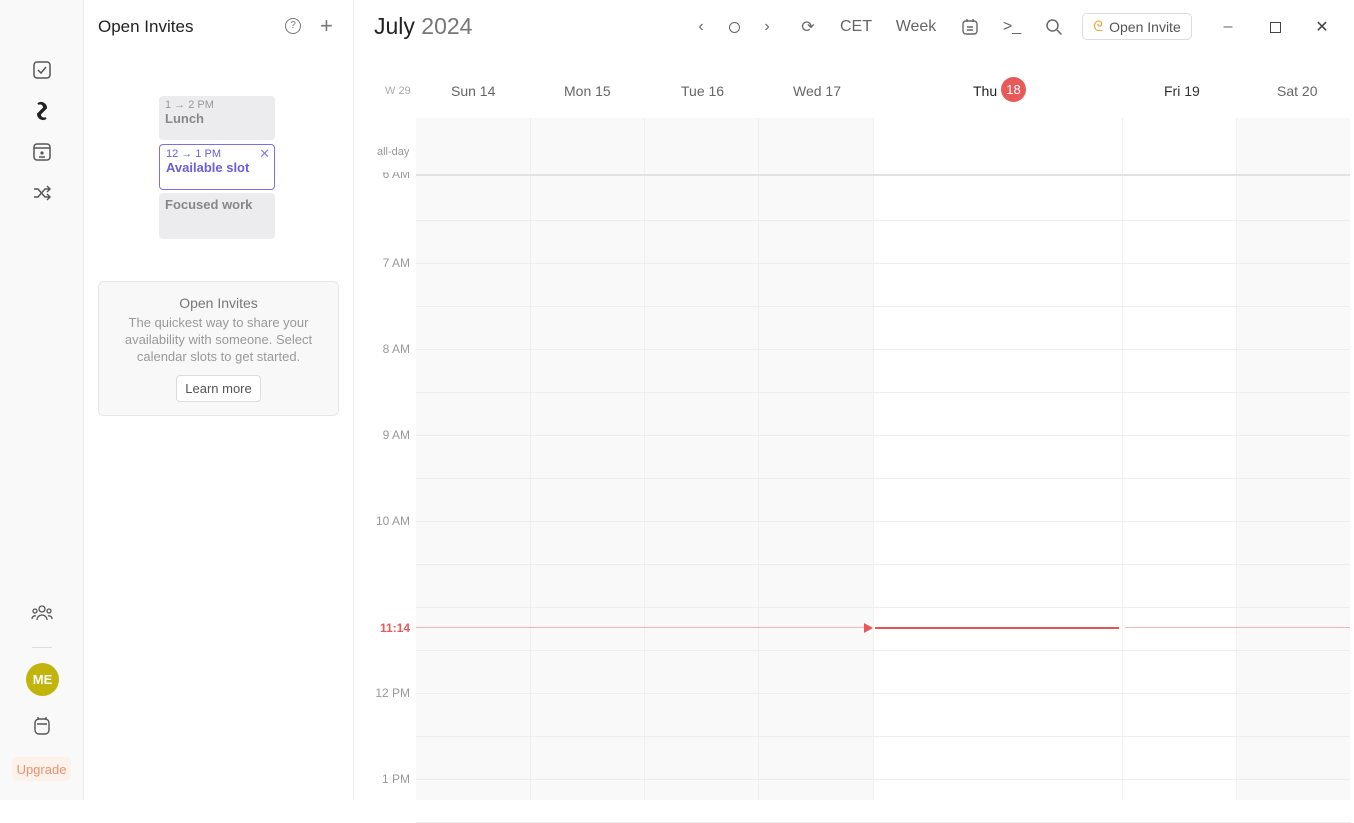 This screenshot has width=1354, height=823. What do you see at coordinates (395, 779) in the screenshot?
I see `hour-label: 1 PM` at bounding box center [395, 779].